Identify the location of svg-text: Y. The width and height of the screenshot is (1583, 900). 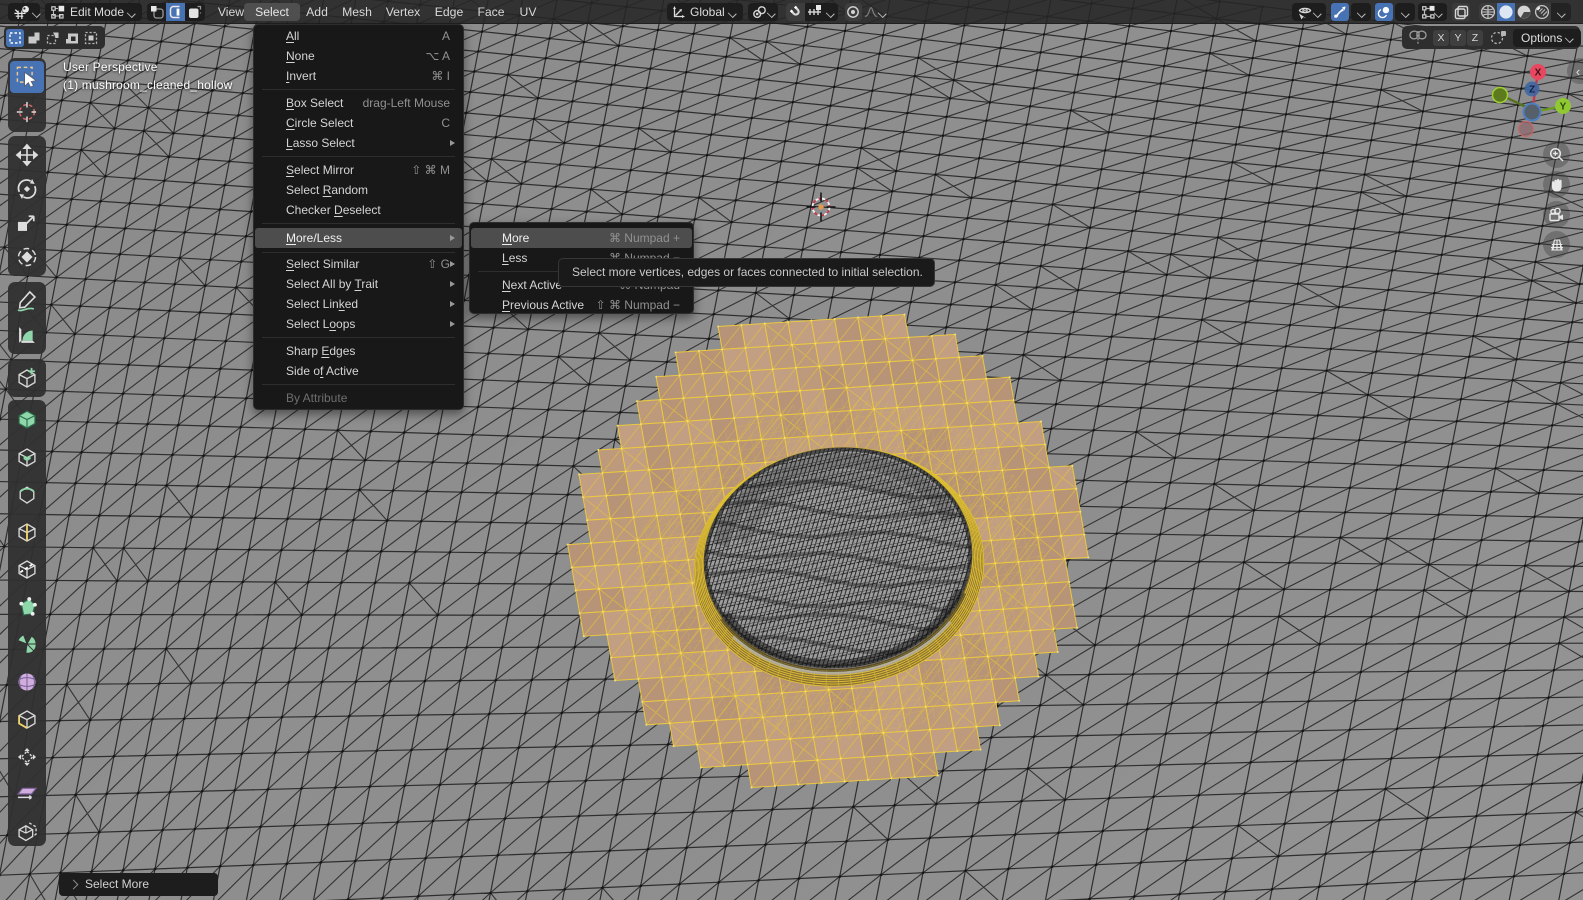
(1563, 107).